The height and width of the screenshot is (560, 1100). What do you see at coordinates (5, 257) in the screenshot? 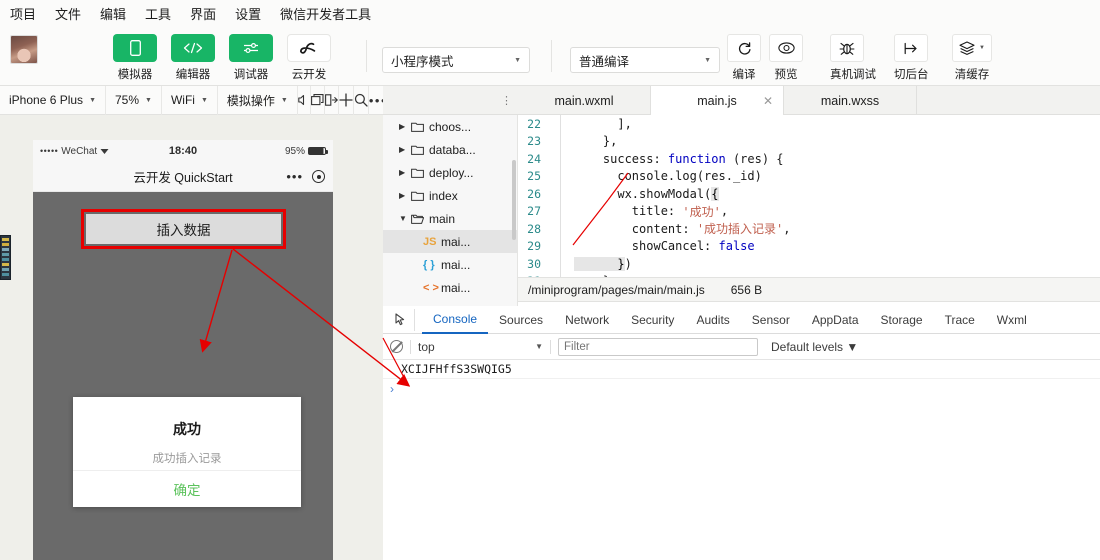
I see `hidden-panel-sliver` at bounding box center [5, 257].